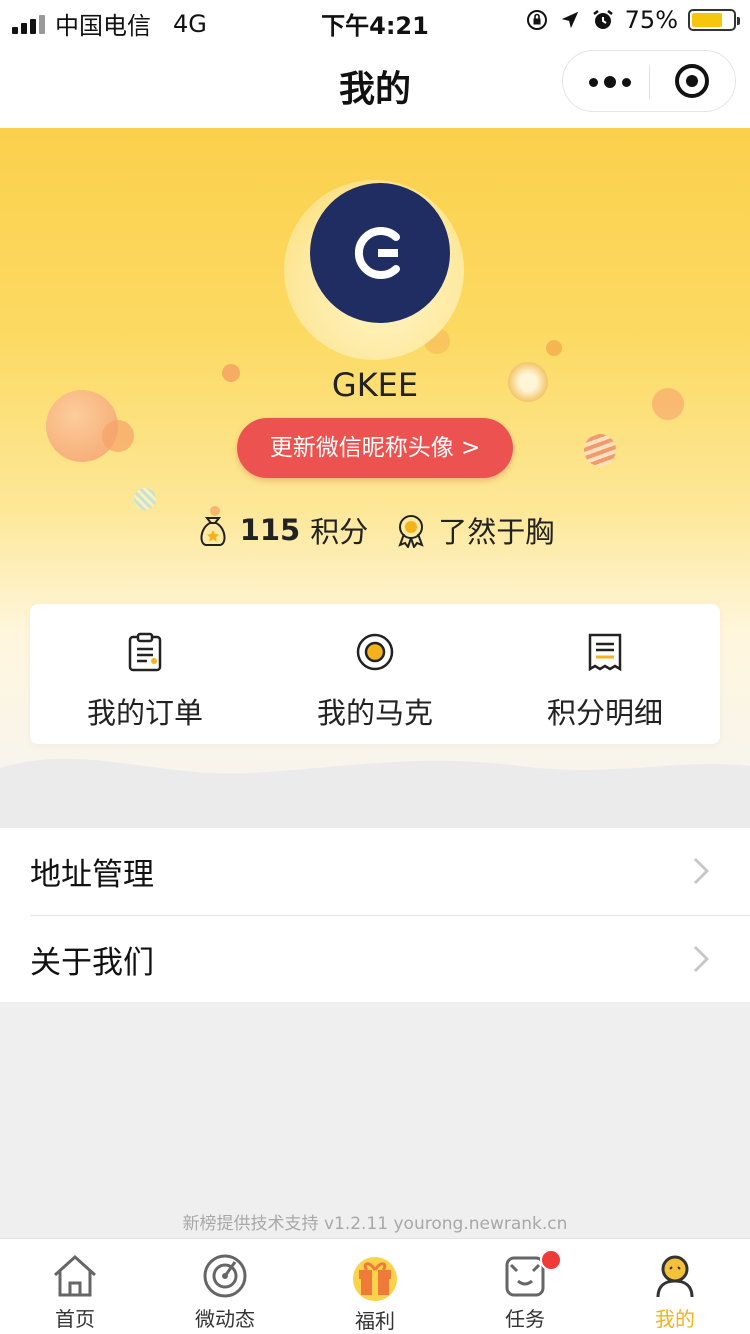  Describe the element at coordinates (525, 1286) in the screenshot. I see `tab-tasks: 任务` at that location.